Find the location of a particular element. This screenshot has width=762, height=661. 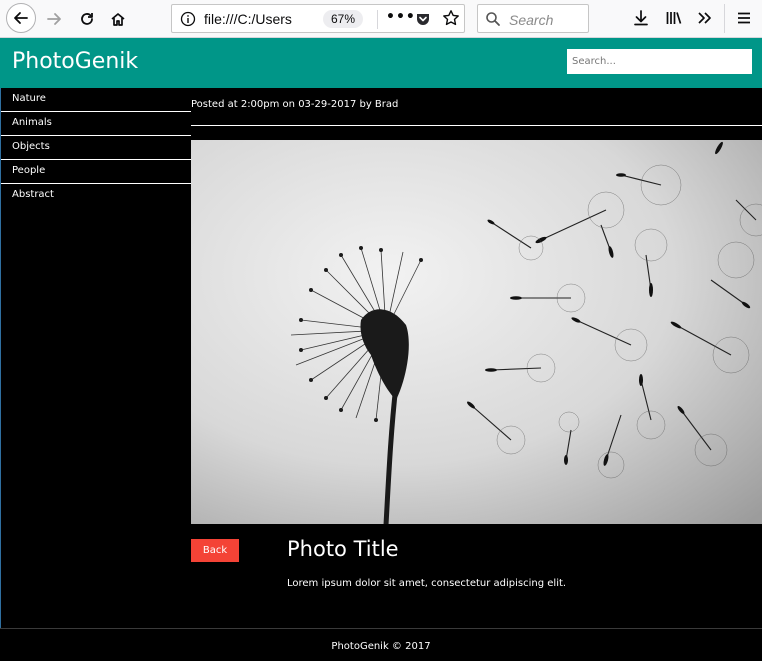

zoom-indicator: 67% is located at coordinates (343, 19).